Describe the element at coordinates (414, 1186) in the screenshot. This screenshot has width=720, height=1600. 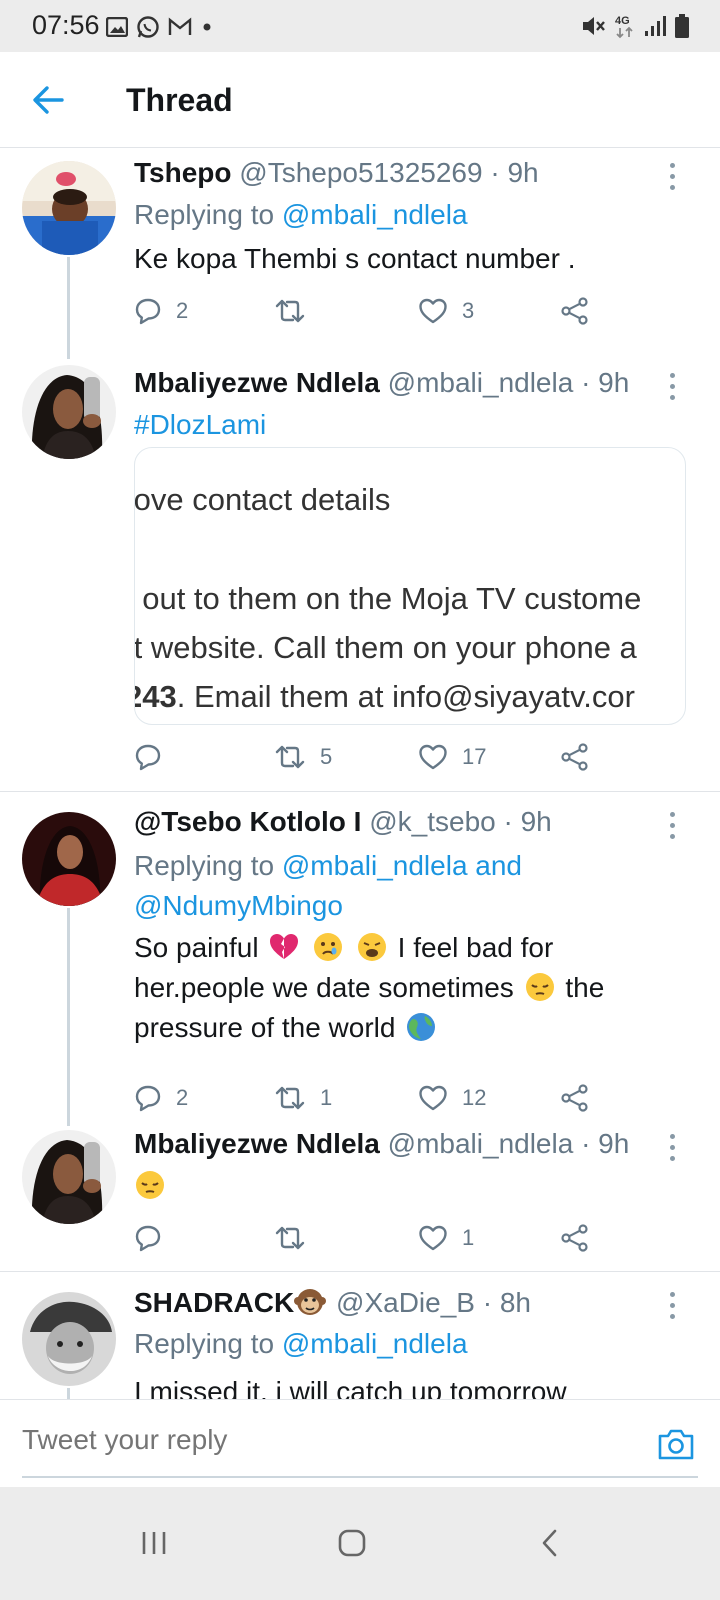
I see `tweet-text` at that location.